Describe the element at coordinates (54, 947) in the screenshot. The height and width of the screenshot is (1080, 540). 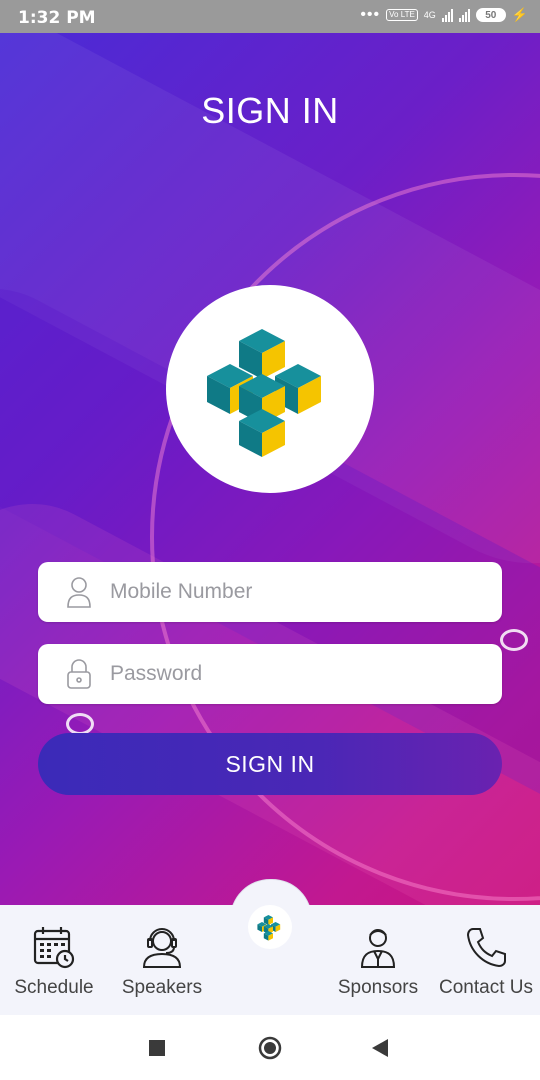
I see `calendar-clock-icon` at that location.